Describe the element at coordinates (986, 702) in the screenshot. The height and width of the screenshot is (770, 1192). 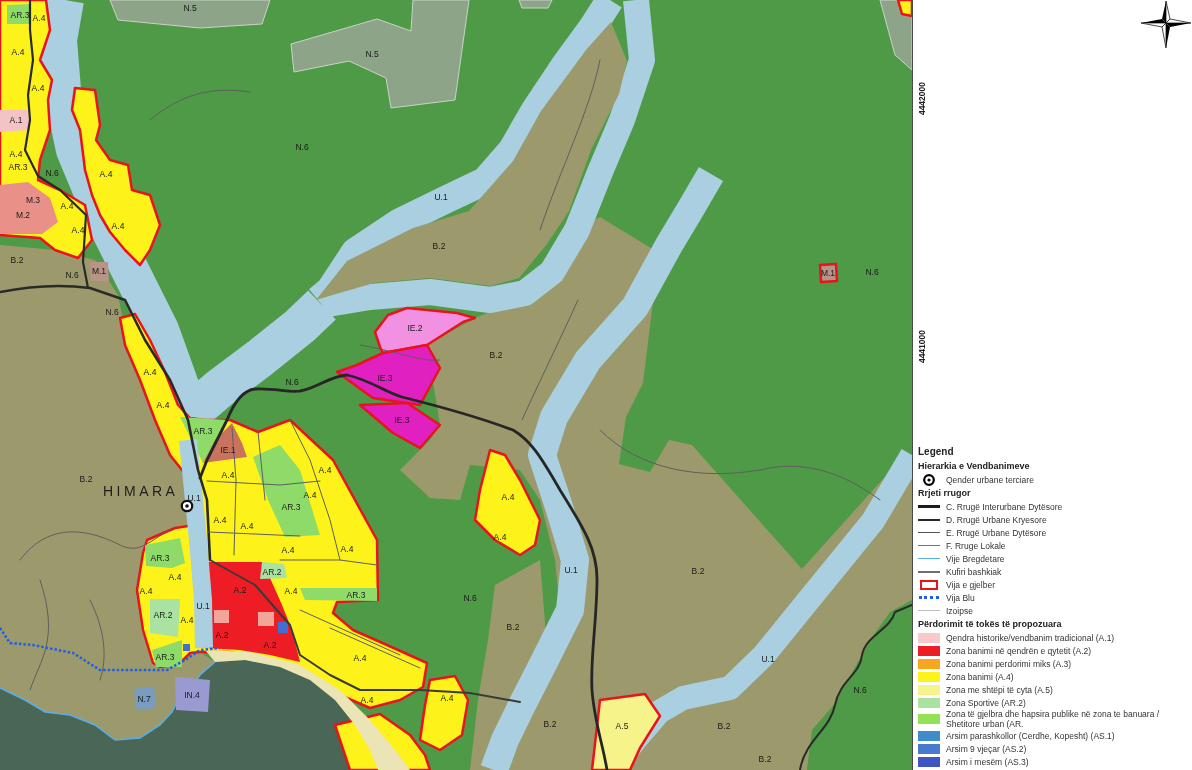
I see `legend-label: Zona Sportive (AR.2)` at that location.